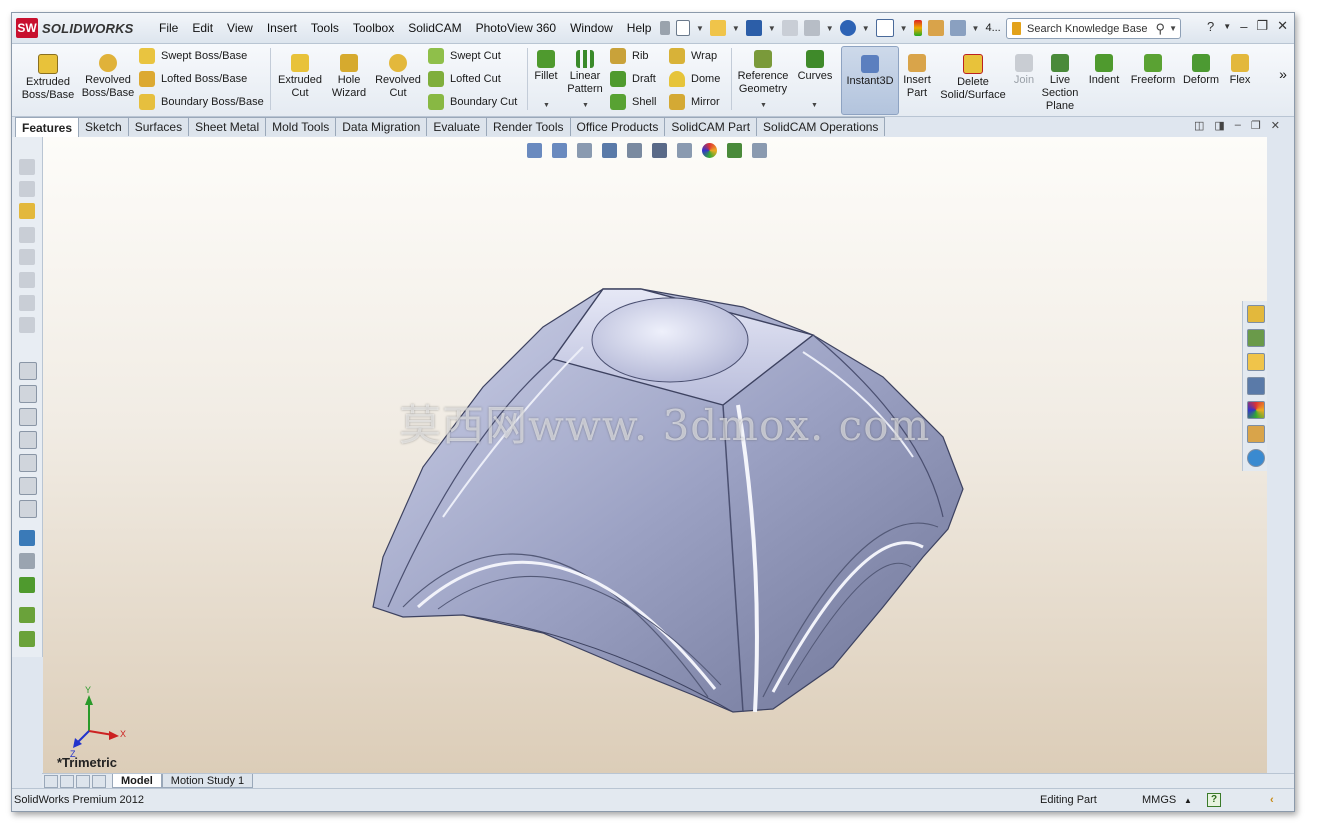 This screenshot has height=828, width=1319. I want to click on swept-boss-button: Swept Boss/Base, so click(193, 56).